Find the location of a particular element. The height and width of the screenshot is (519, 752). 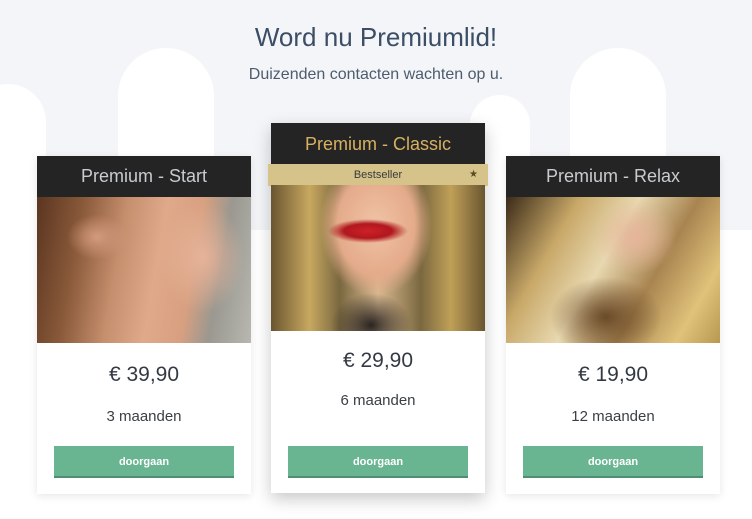

plan-title: Premium - Classic is located at coordinates (378, 144).